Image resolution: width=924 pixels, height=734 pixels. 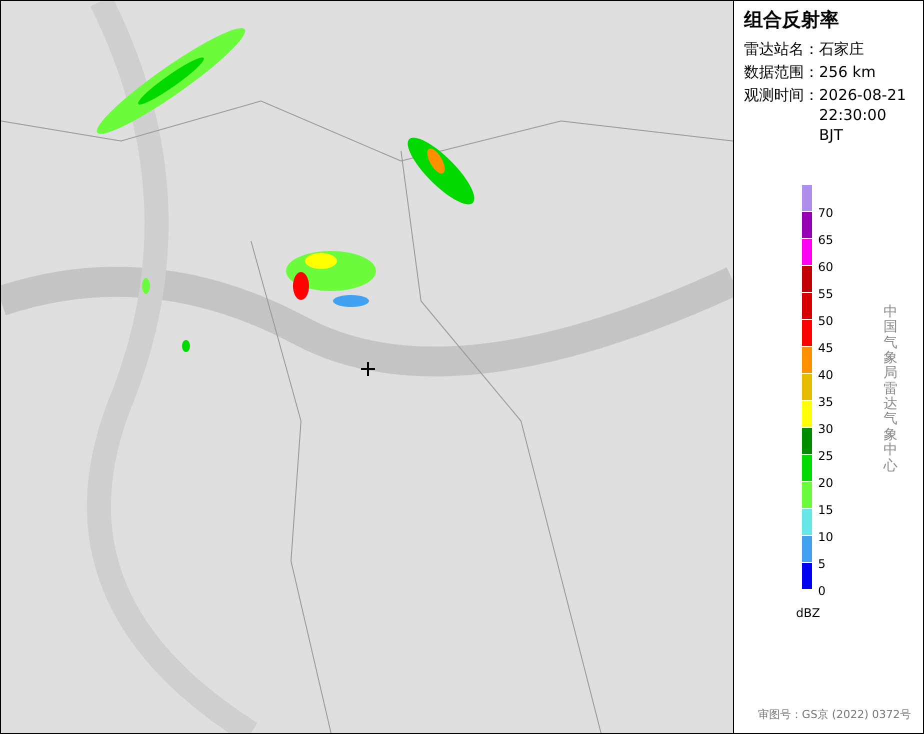 What do you see at coordinates (826, 456) in the screenshot?
I see `legend-value: 25` at bounding box center [826, 456].